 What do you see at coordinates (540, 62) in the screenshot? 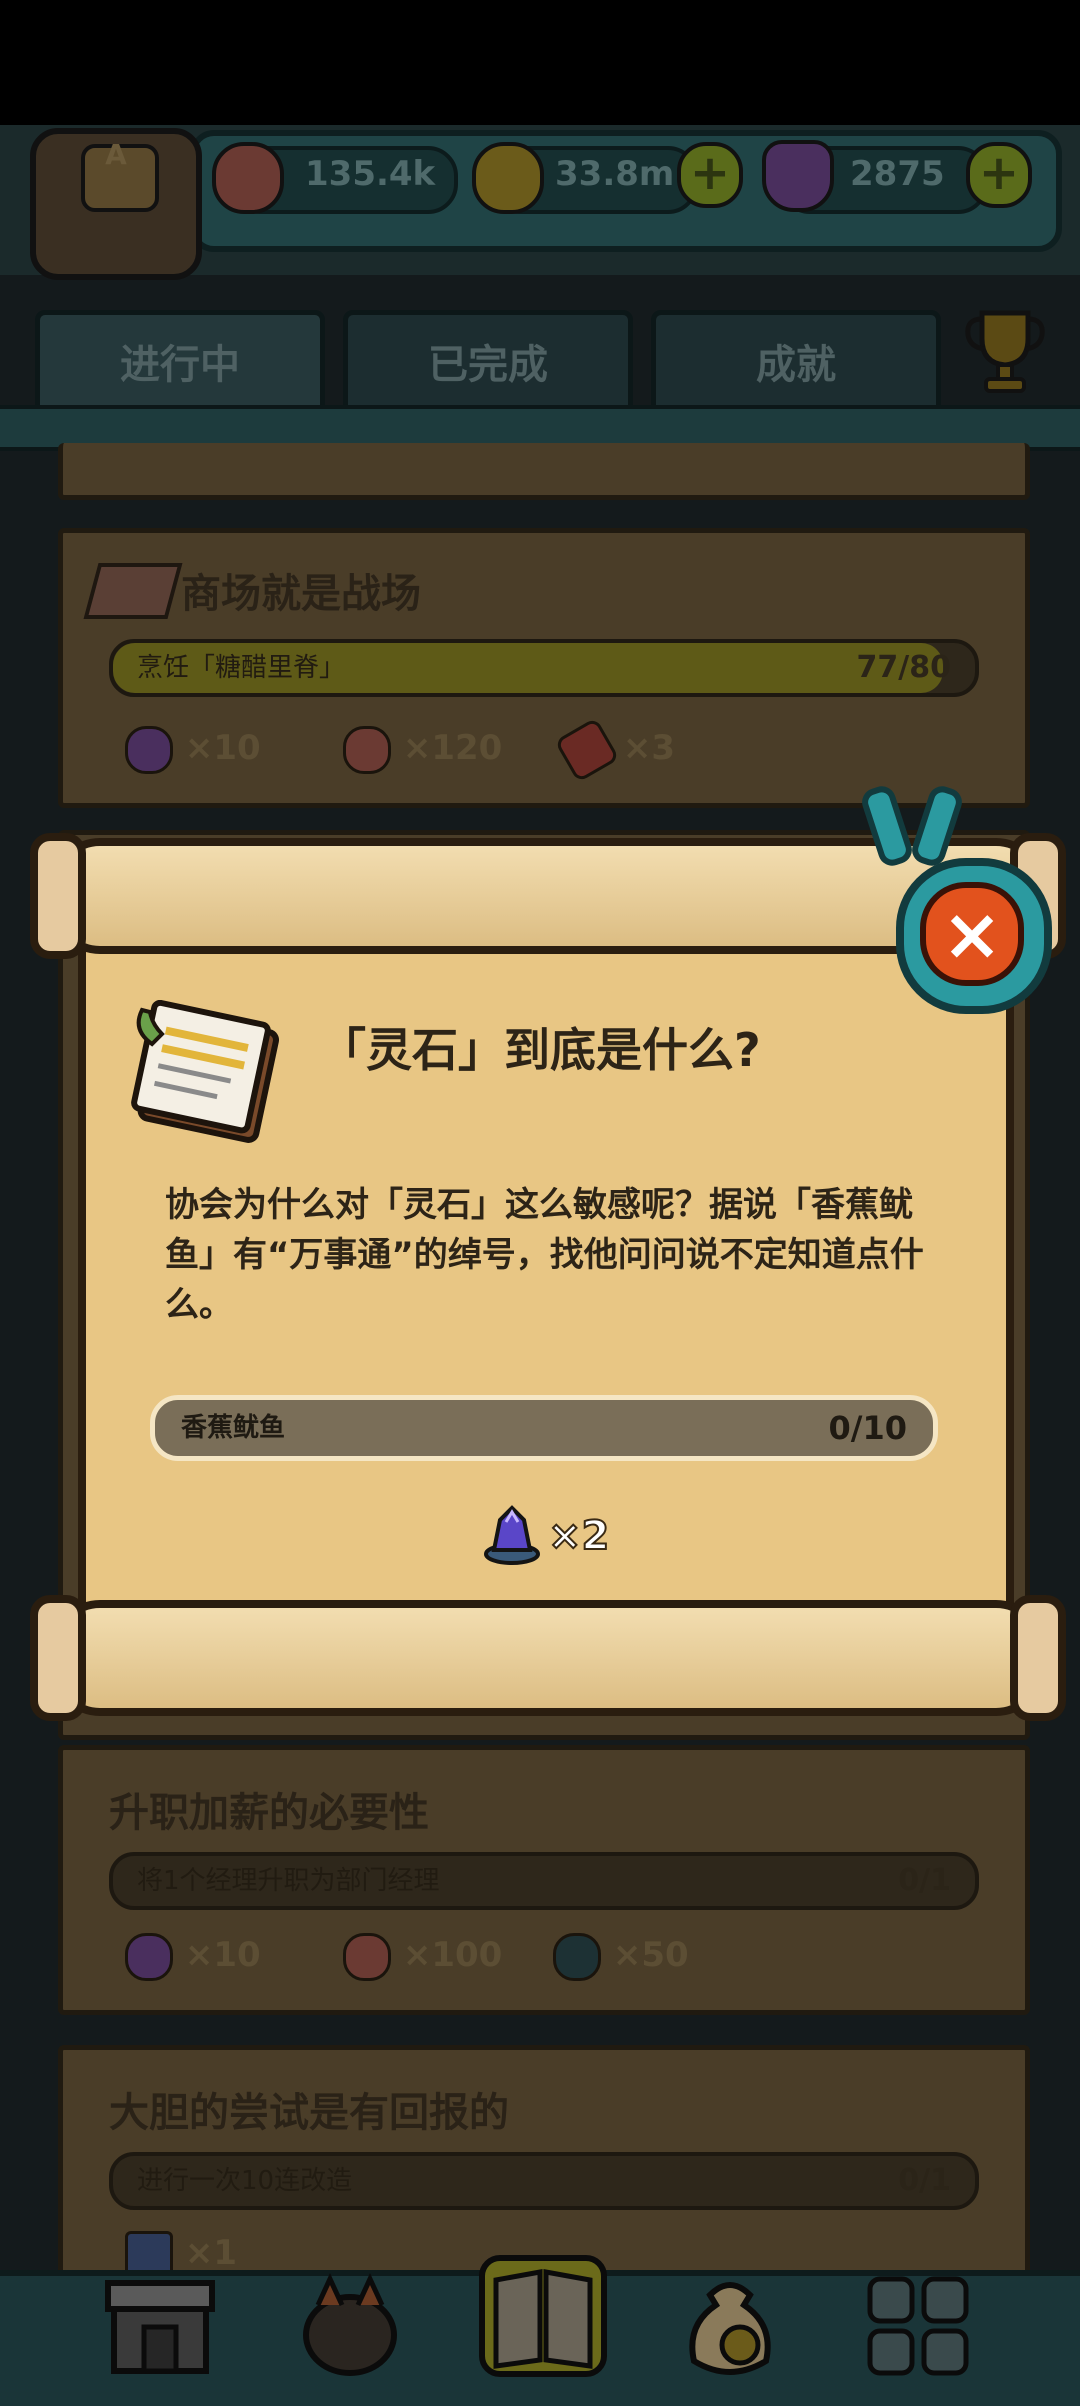
I see `status-bar` at bounding box center [540, 62].